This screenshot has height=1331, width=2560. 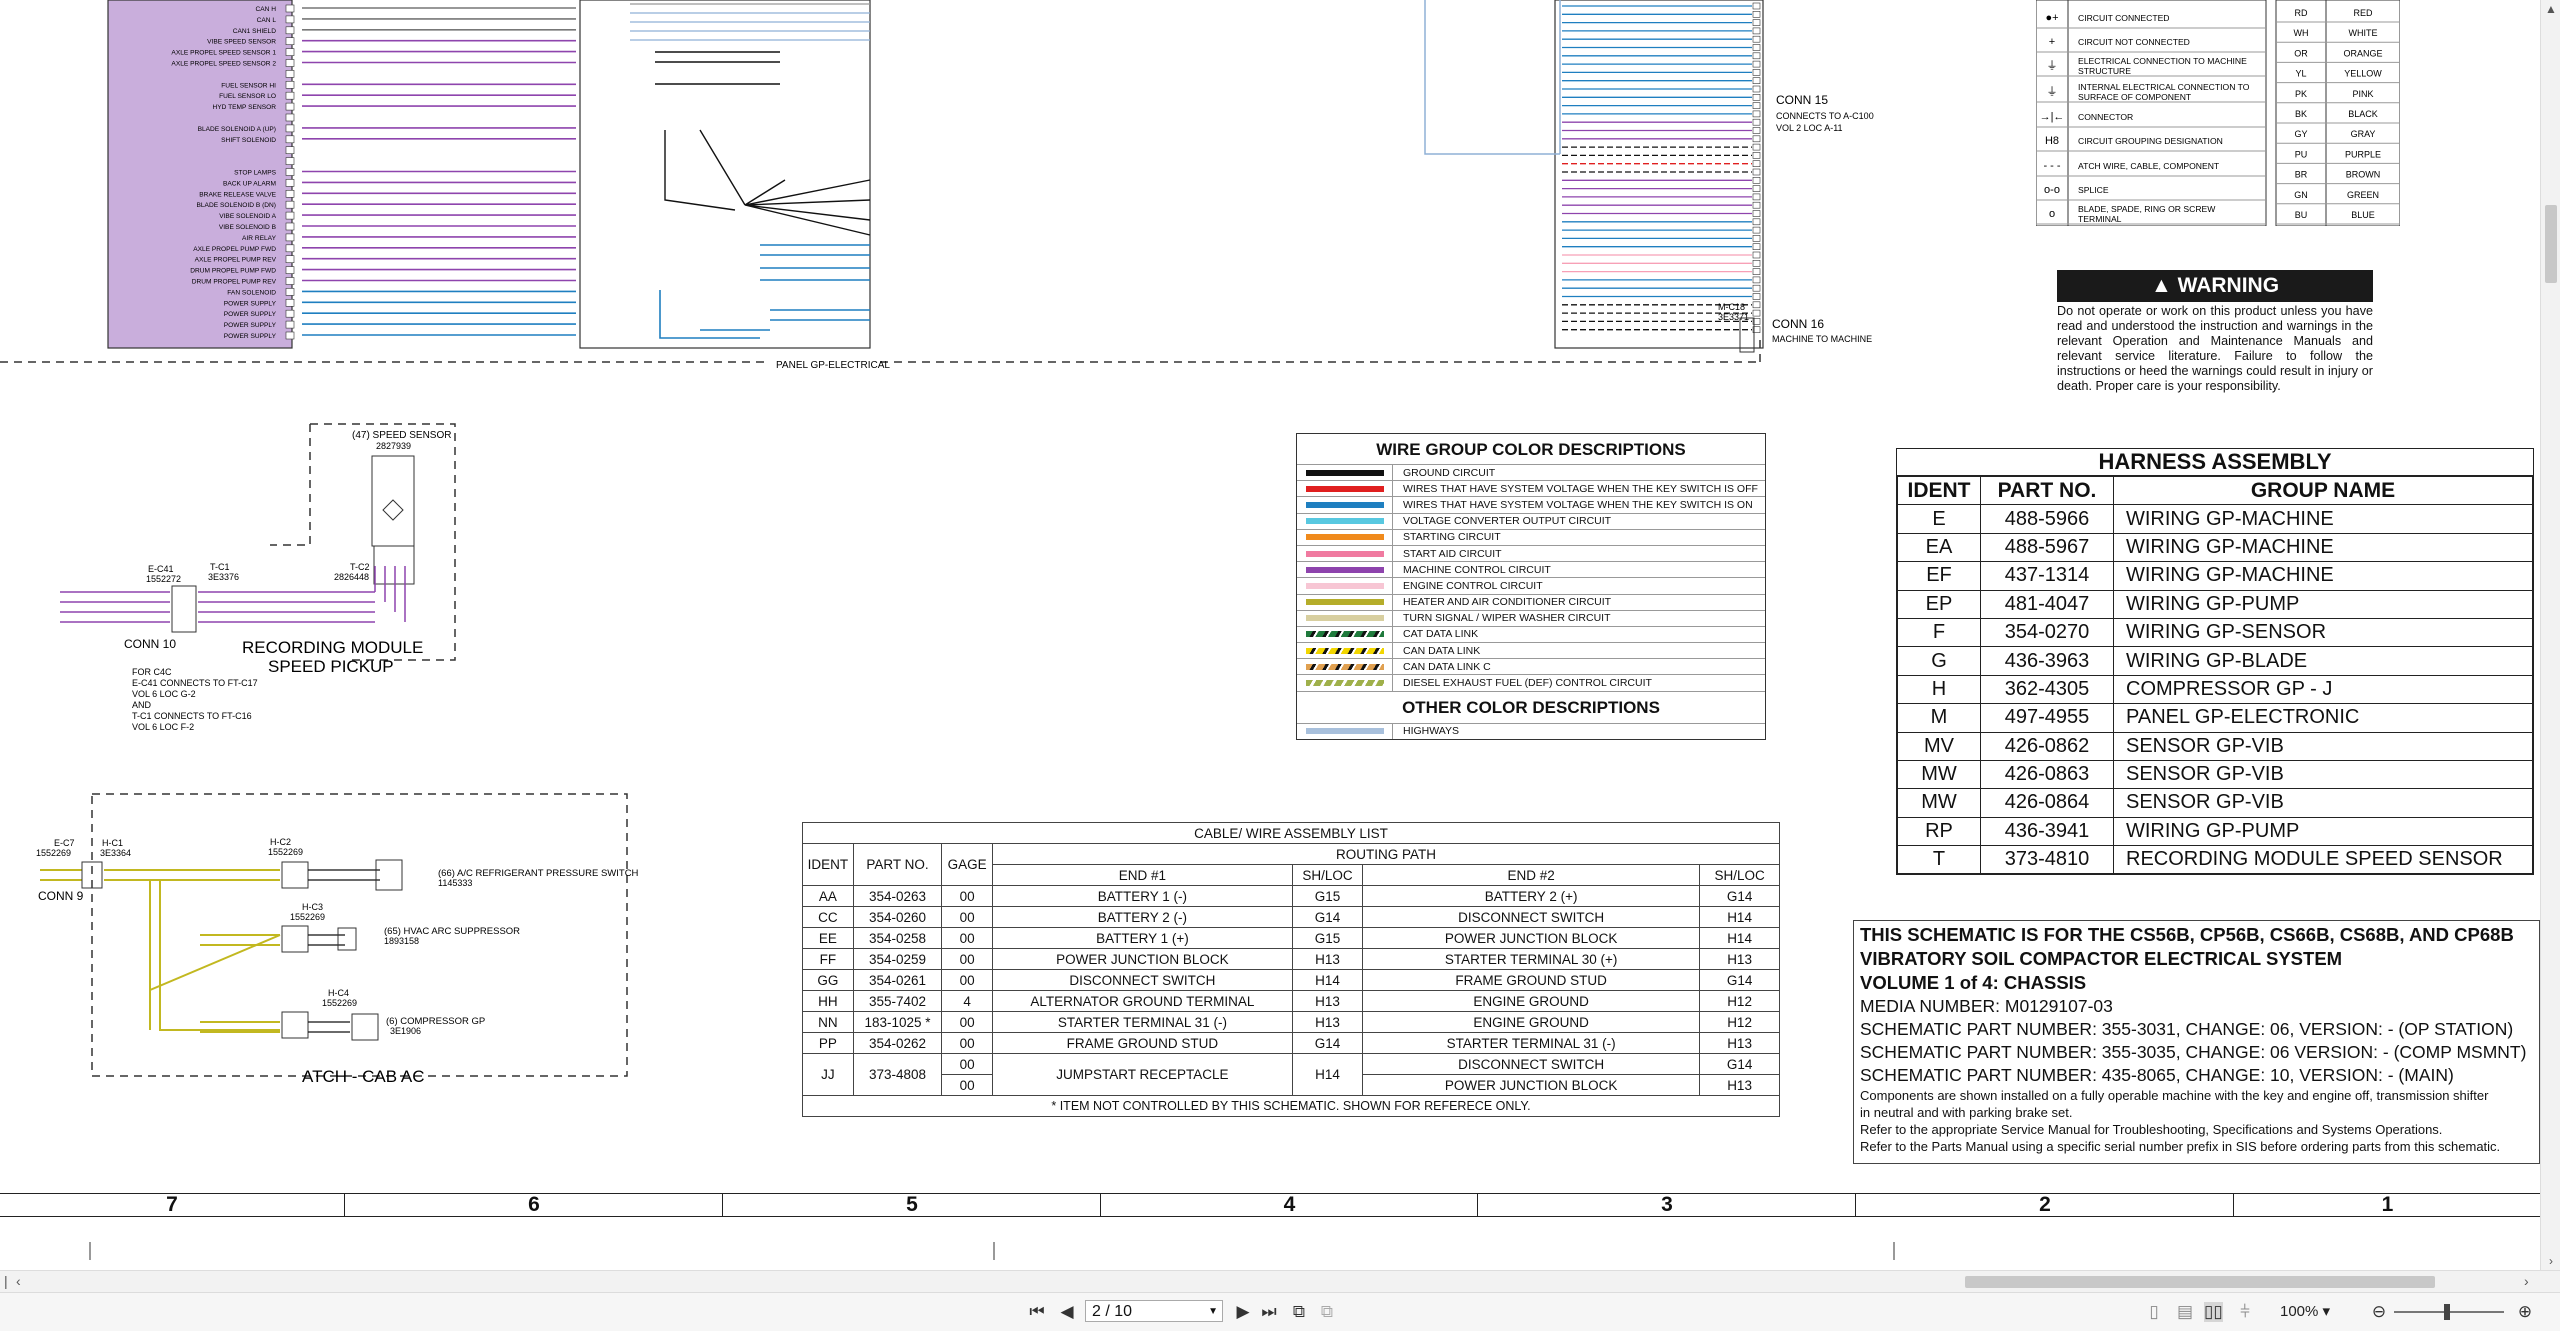 I want to click on grid-column-label: 1, so click(x=2386, y=1205).